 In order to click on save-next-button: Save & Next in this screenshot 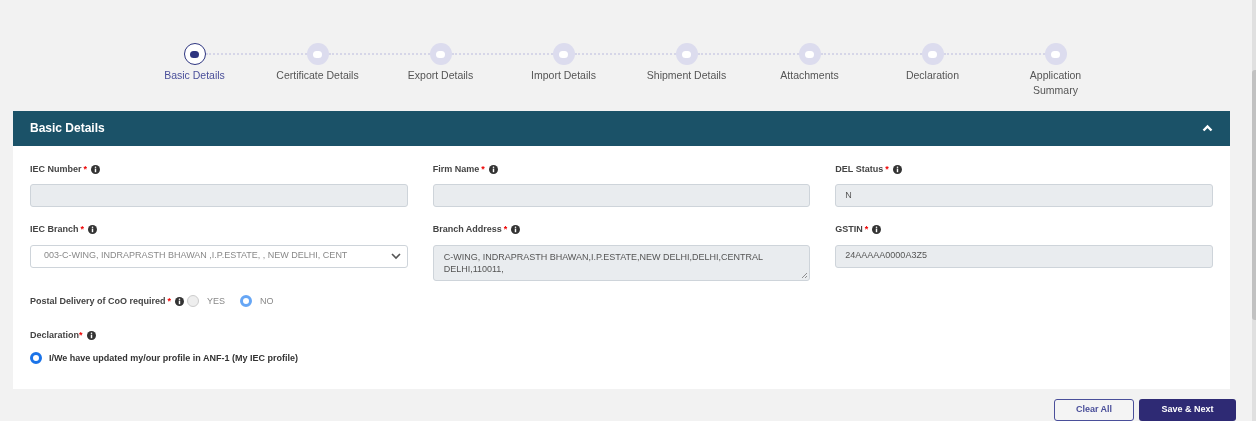, I will do `click(1187, 410)`.